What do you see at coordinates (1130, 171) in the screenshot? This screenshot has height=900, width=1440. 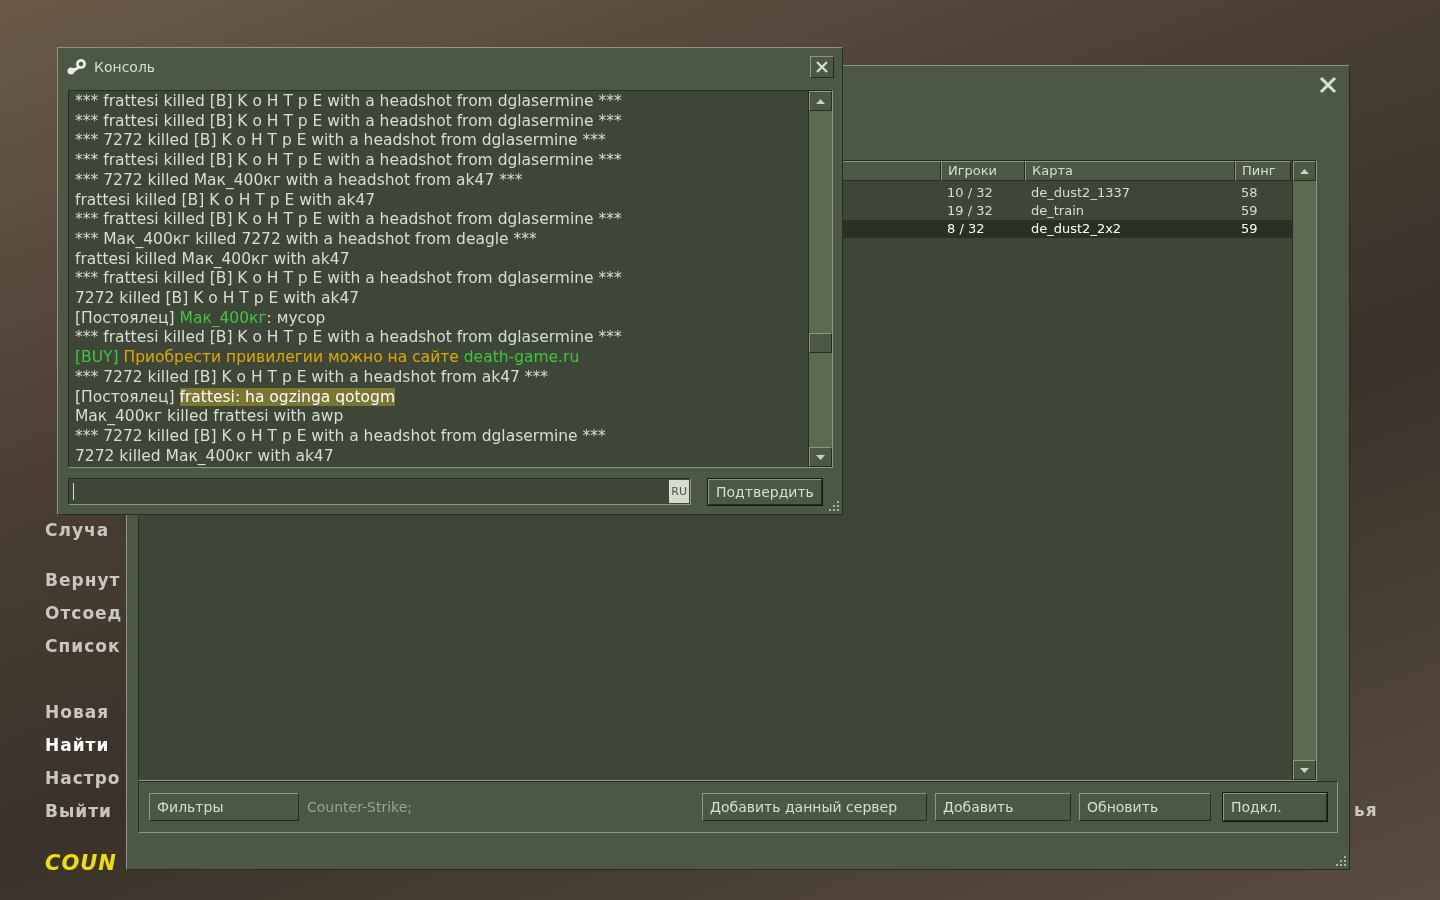 I see `column-header: Карта` at bounding box center [1130, 171].